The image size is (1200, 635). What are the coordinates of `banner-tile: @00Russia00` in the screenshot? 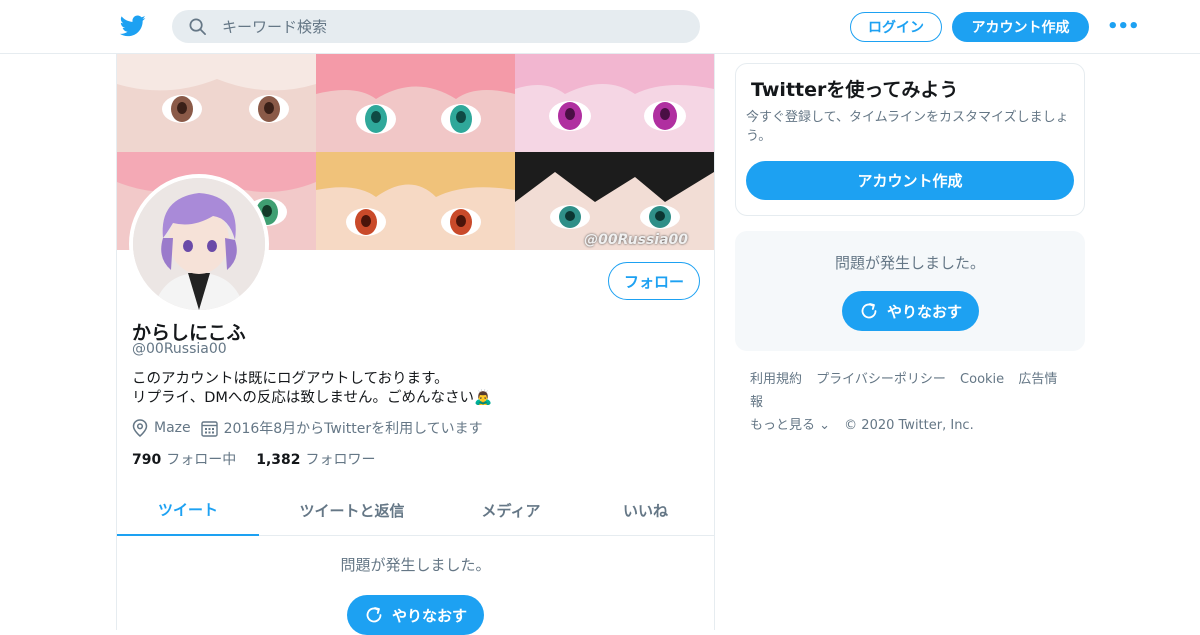 It's located at (614, 201).